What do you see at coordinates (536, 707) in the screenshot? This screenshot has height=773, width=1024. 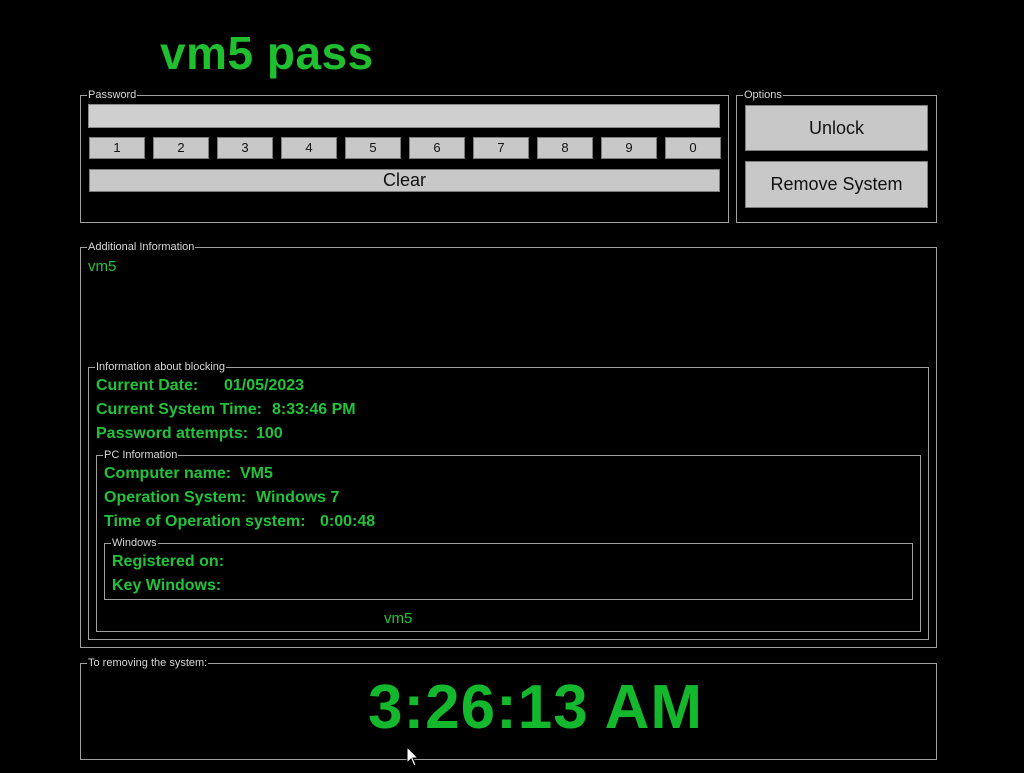 I see `removal-countdown: 3:26:13 AM` at bounding box center [536, 707].